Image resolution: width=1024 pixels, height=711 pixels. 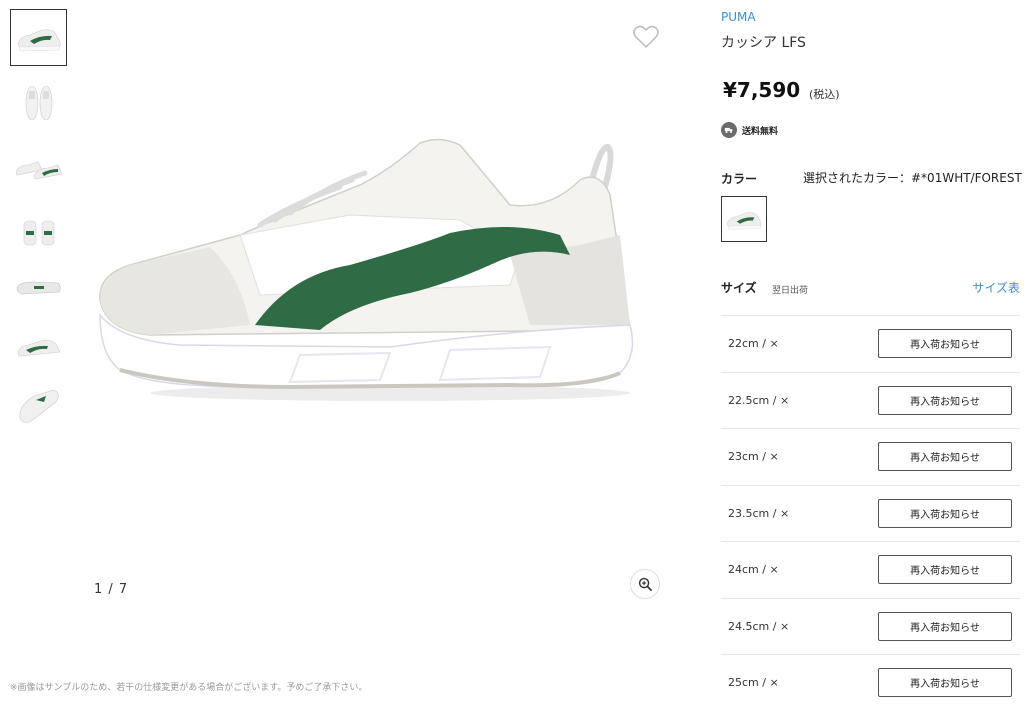 I want to click on size-row: 25cm / × 再入荷お知らせ, so click(x=870, y=682).